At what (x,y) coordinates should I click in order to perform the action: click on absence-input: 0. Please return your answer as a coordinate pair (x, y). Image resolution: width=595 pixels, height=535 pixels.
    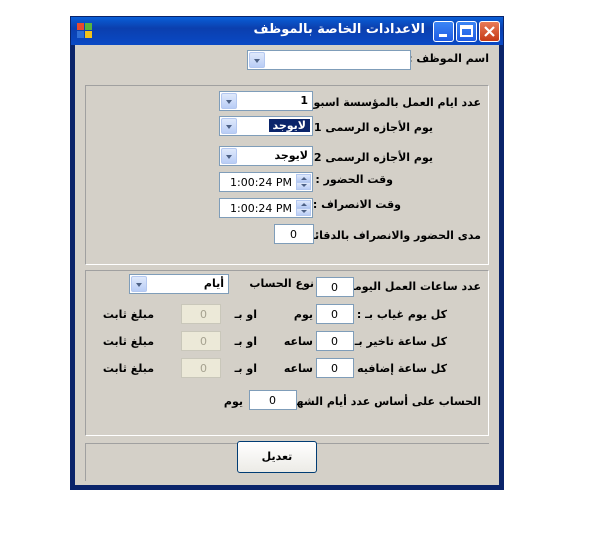
    Looking at the image, I should click on (335, 314).